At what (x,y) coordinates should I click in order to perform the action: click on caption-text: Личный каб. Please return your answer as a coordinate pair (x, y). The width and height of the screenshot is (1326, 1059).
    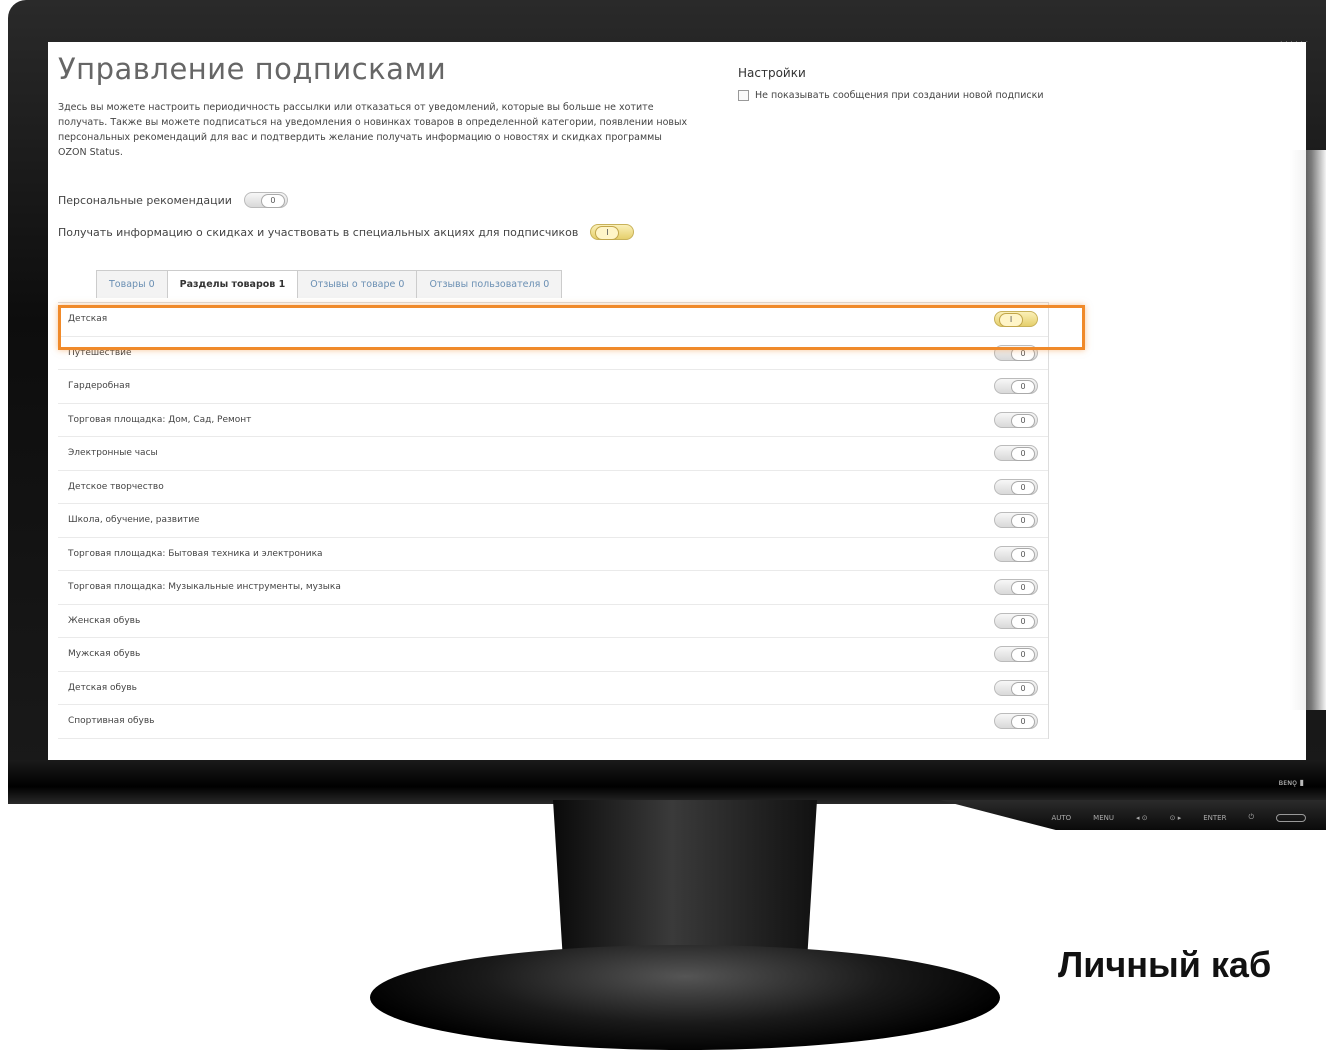
    Looking at the image, I should click on (1165, 964).